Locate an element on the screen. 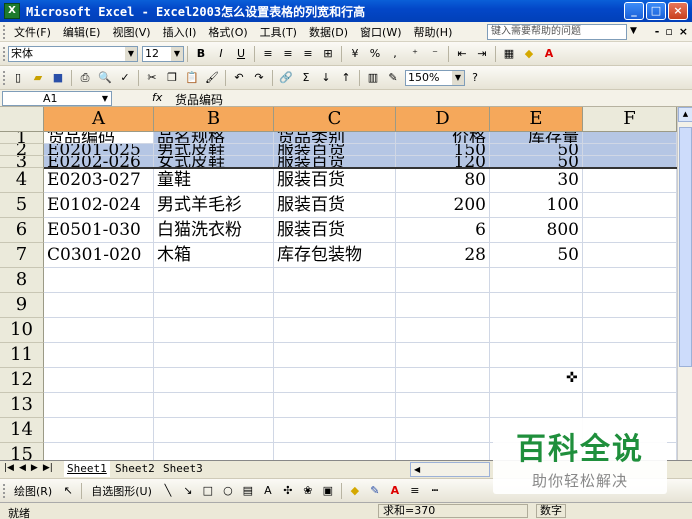 This screenshot has width=692, height=519. excel-app-icon: X is located at coordinates (12, 11).